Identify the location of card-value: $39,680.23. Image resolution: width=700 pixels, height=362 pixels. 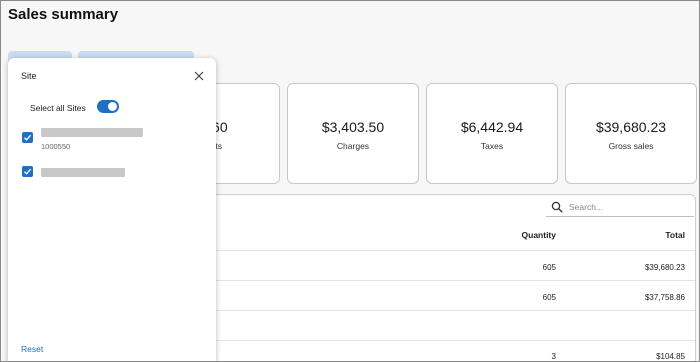
(631, 126).